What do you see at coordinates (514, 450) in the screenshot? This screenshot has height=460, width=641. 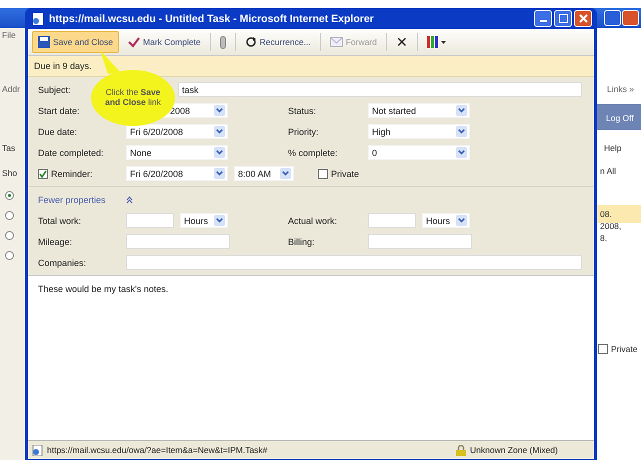 I see `zone-text: Unknown Zone (Mixed)` at bounding box center [514, 450].